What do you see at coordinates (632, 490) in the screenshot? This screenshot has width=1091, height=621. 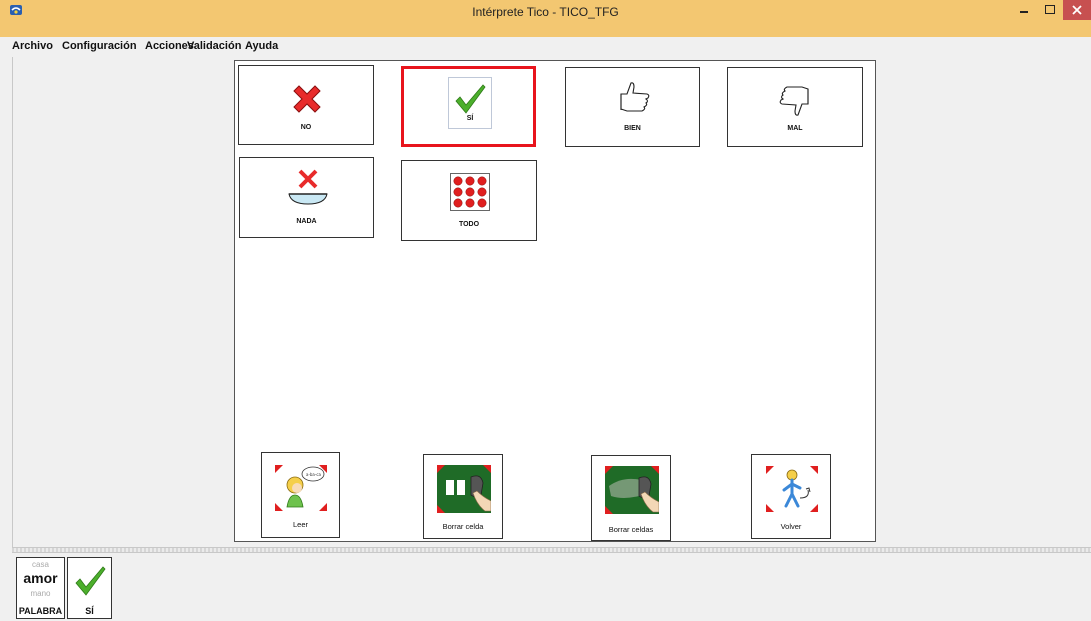 I see `erase-cells-icon` at bounding box center [632, 490].